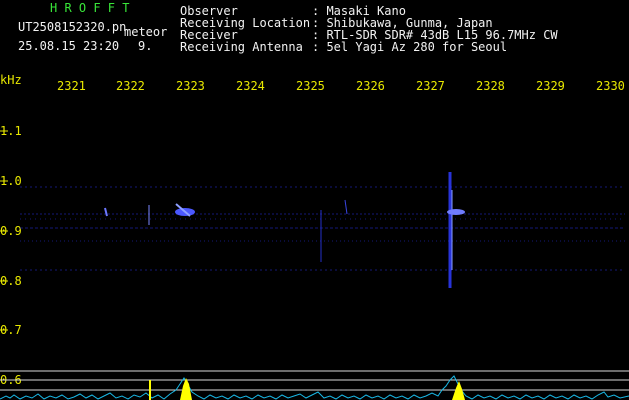 This screenshot has width=629, height=400. What do you see at coordinates (314, 380) in the screenshot?
I see `reference-lines` at bounding box center [314, 380].